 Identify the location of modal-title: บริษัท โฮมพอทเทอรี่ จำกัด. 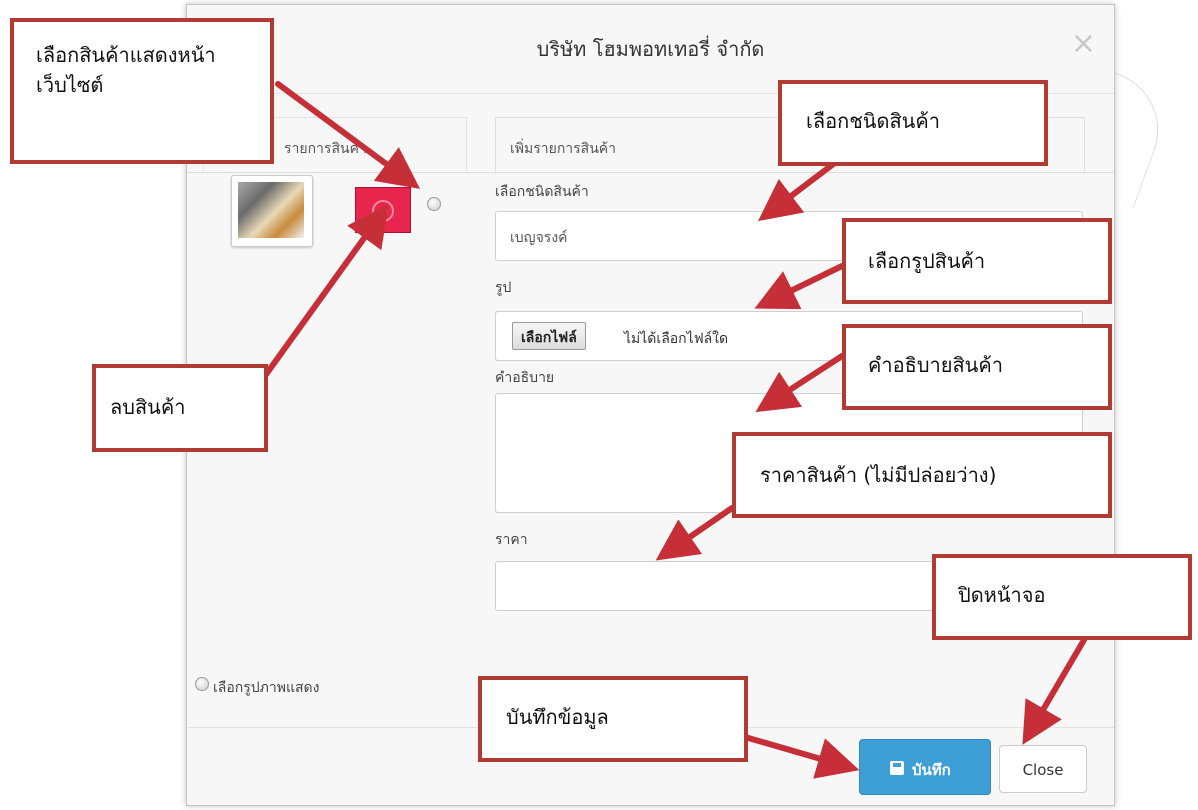
(650, 49).